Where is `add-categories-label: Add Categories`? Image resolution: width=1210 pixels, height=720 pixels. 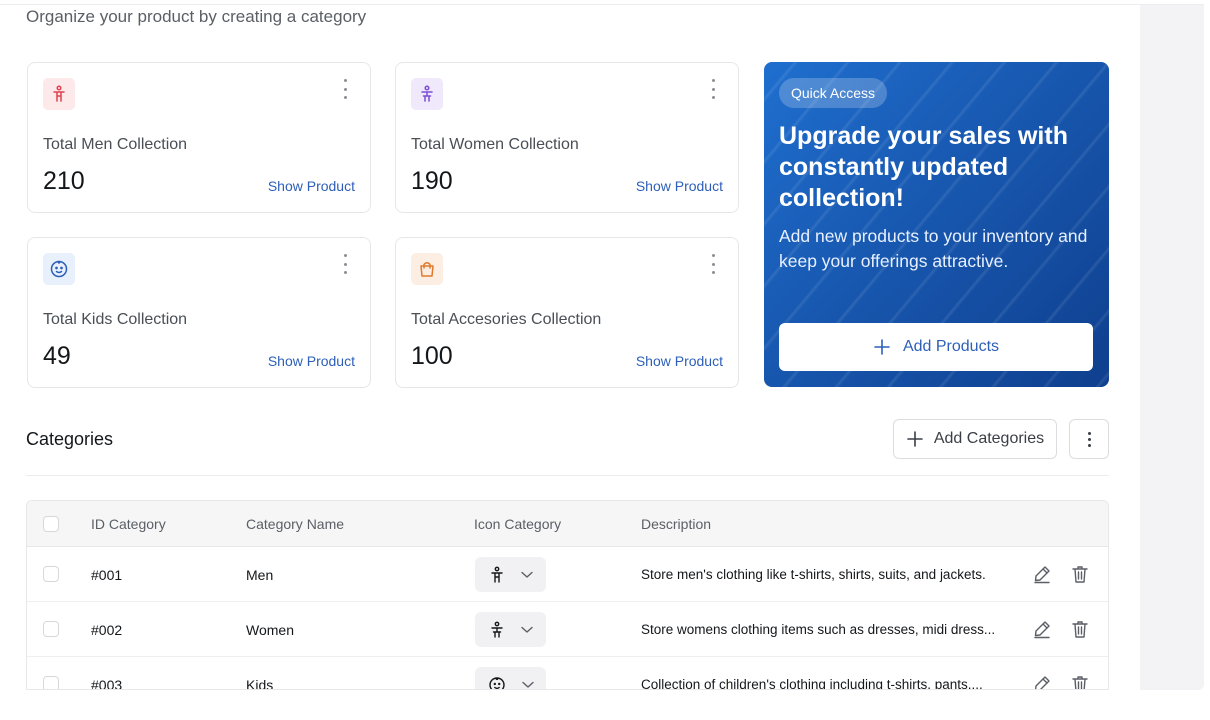
add-categories-label: Add Categories is located at coordinates (989, 438).